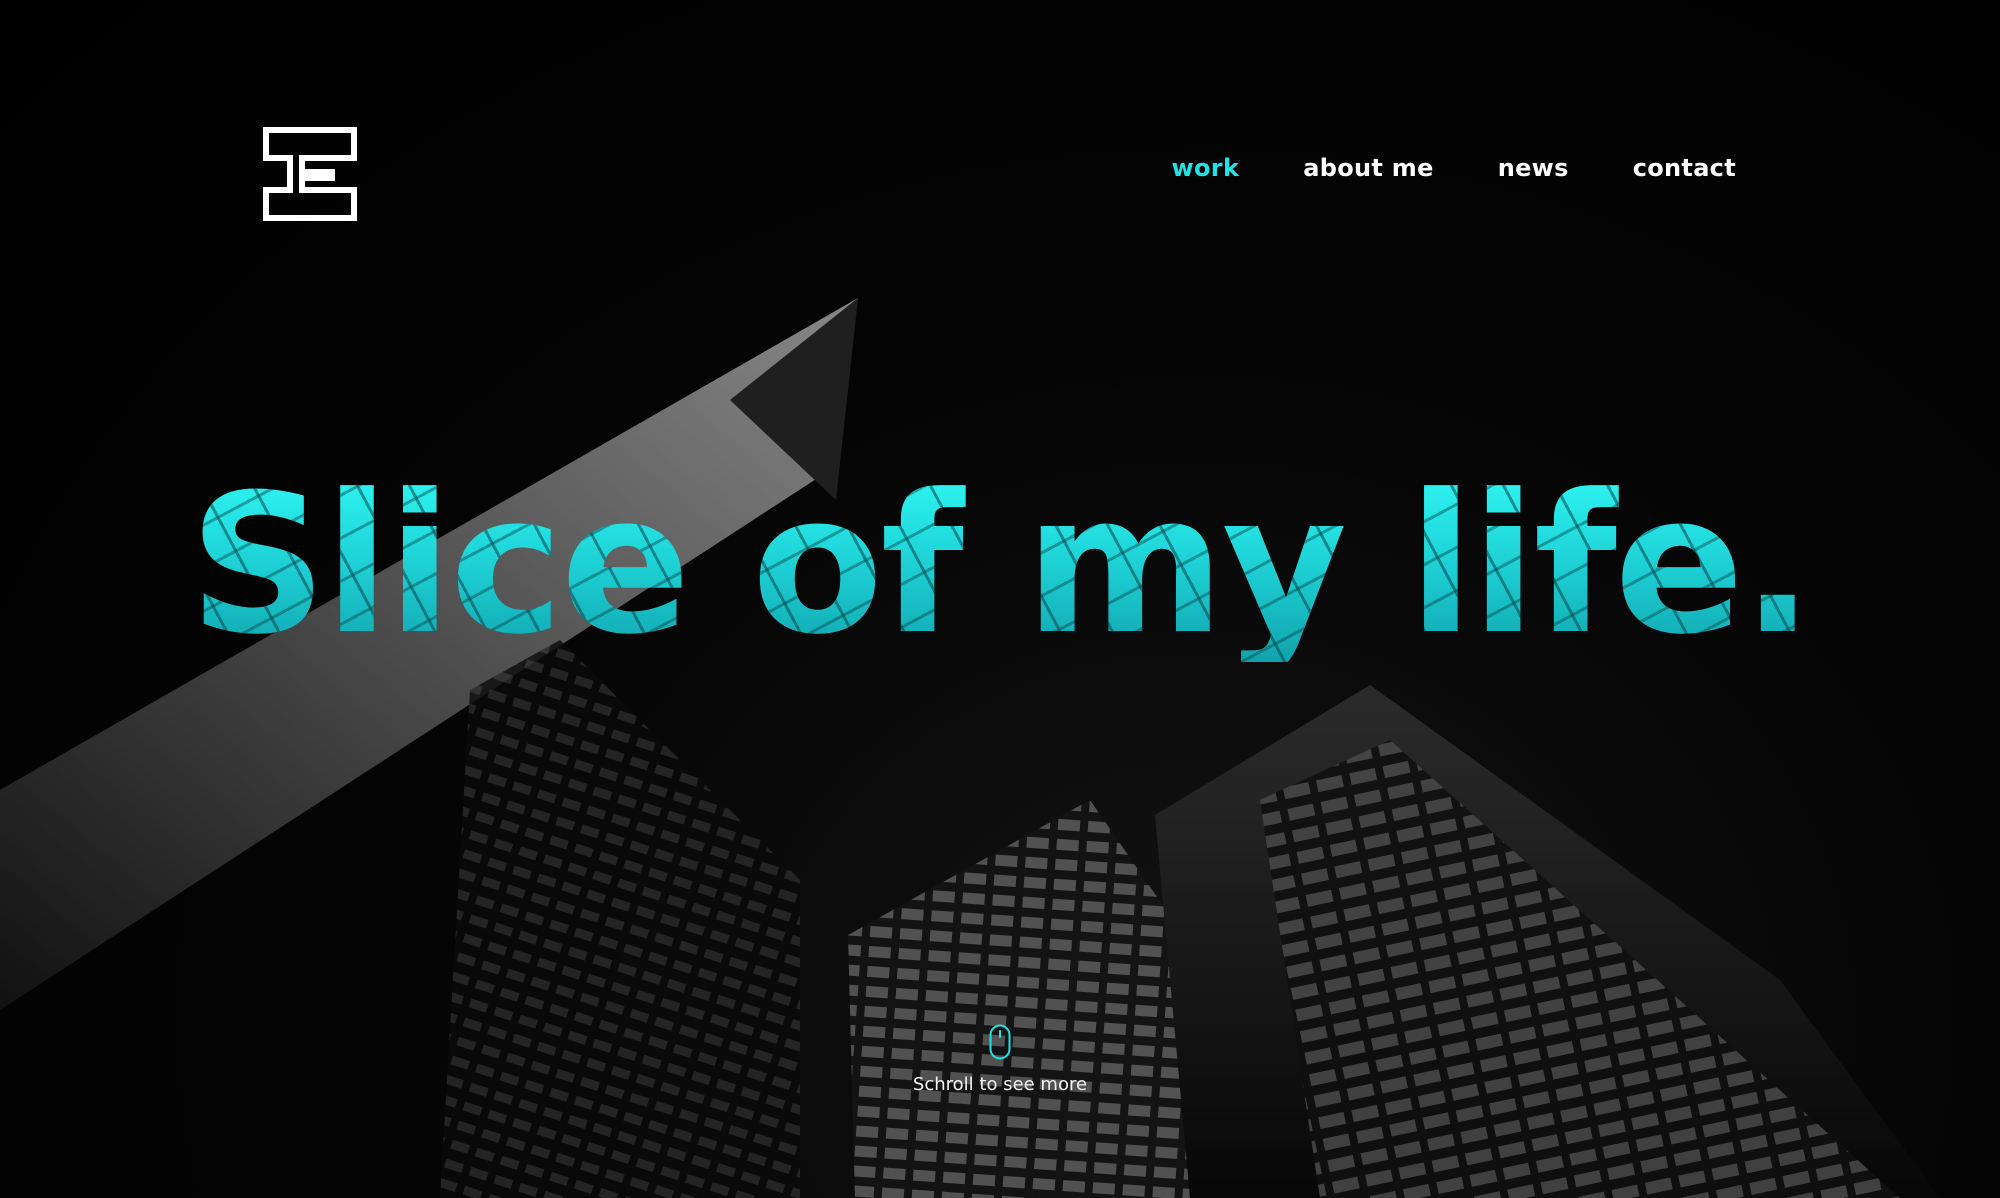 This screenshot has height=1198, width=2000. I want to click on scroll-hint-label: Schroll to see more, so click(1000, 1084).